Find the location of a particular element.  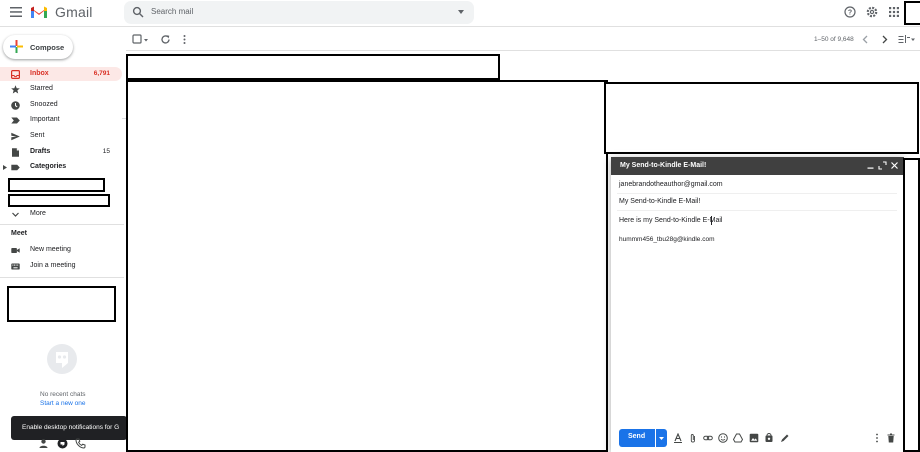

link-icon is located at coordinates (708, 438).